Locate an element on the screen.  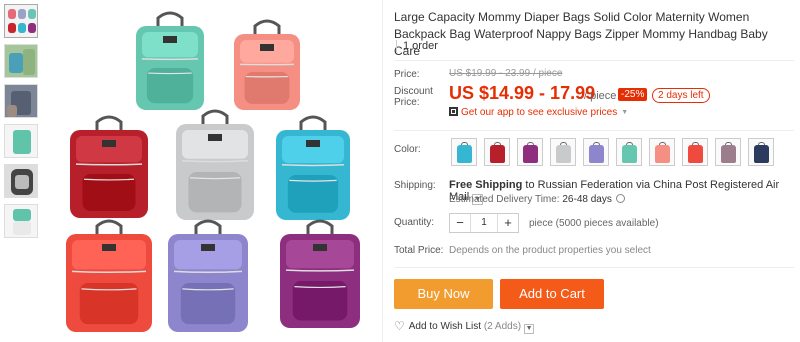
wishlist-adds-count: (2 Adds) is located at coordinates (502, 326).